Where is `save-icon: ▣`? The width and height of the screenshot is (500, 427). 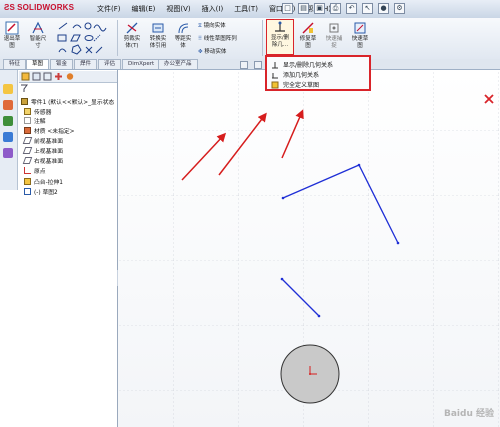
save-icon: ▣ is located at coordinates (319, 8).